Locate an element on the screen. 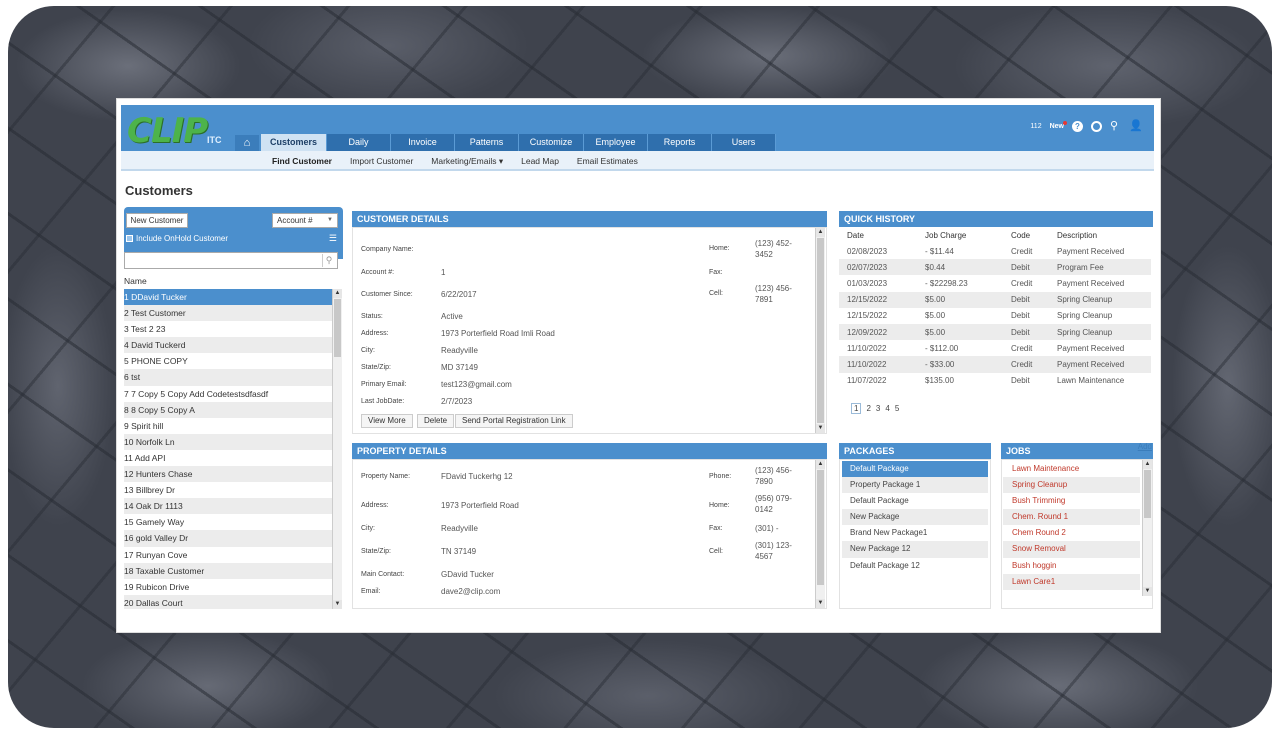 The image size is (1280, 735). list-item: 16 gold Valley Dr is located at coordinates (228, 538).